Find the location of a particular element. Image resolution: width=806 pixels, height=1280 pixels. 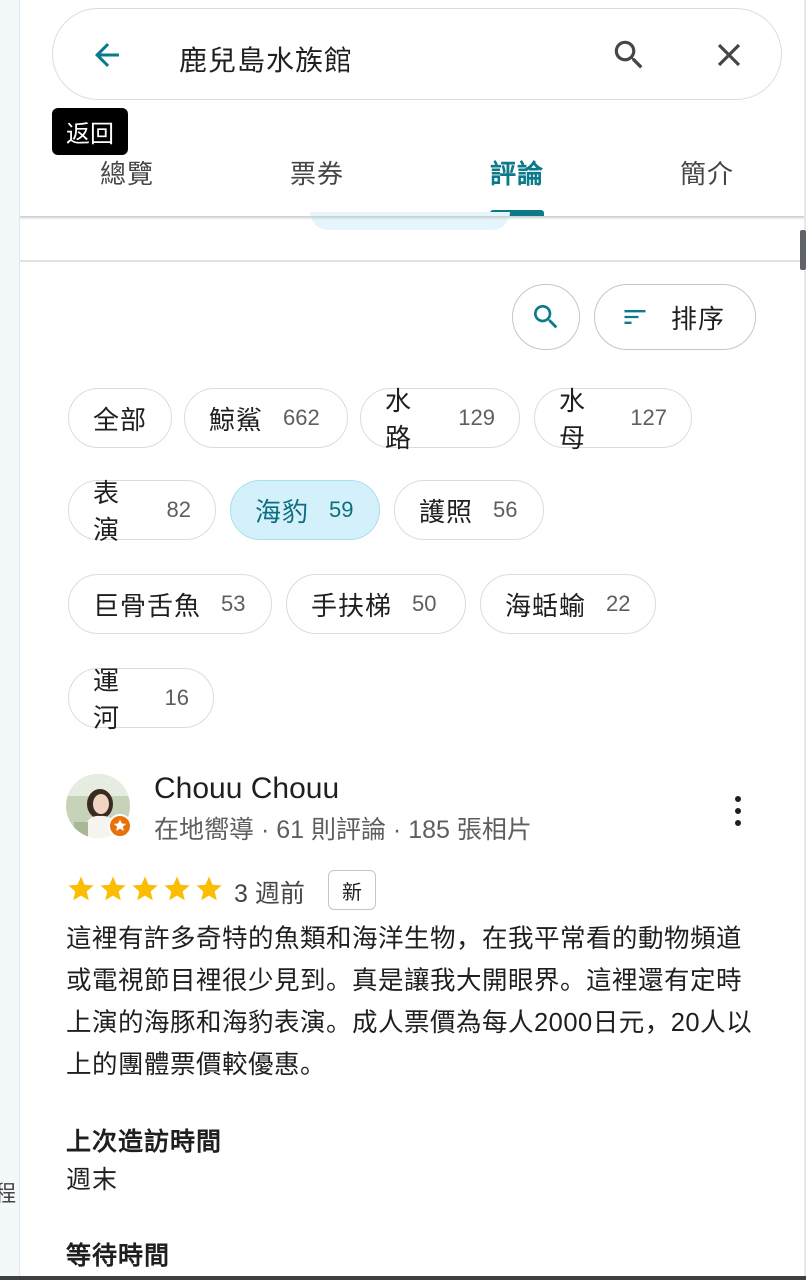

side-panel-strip: 程 is located at coordinates (10, 640).